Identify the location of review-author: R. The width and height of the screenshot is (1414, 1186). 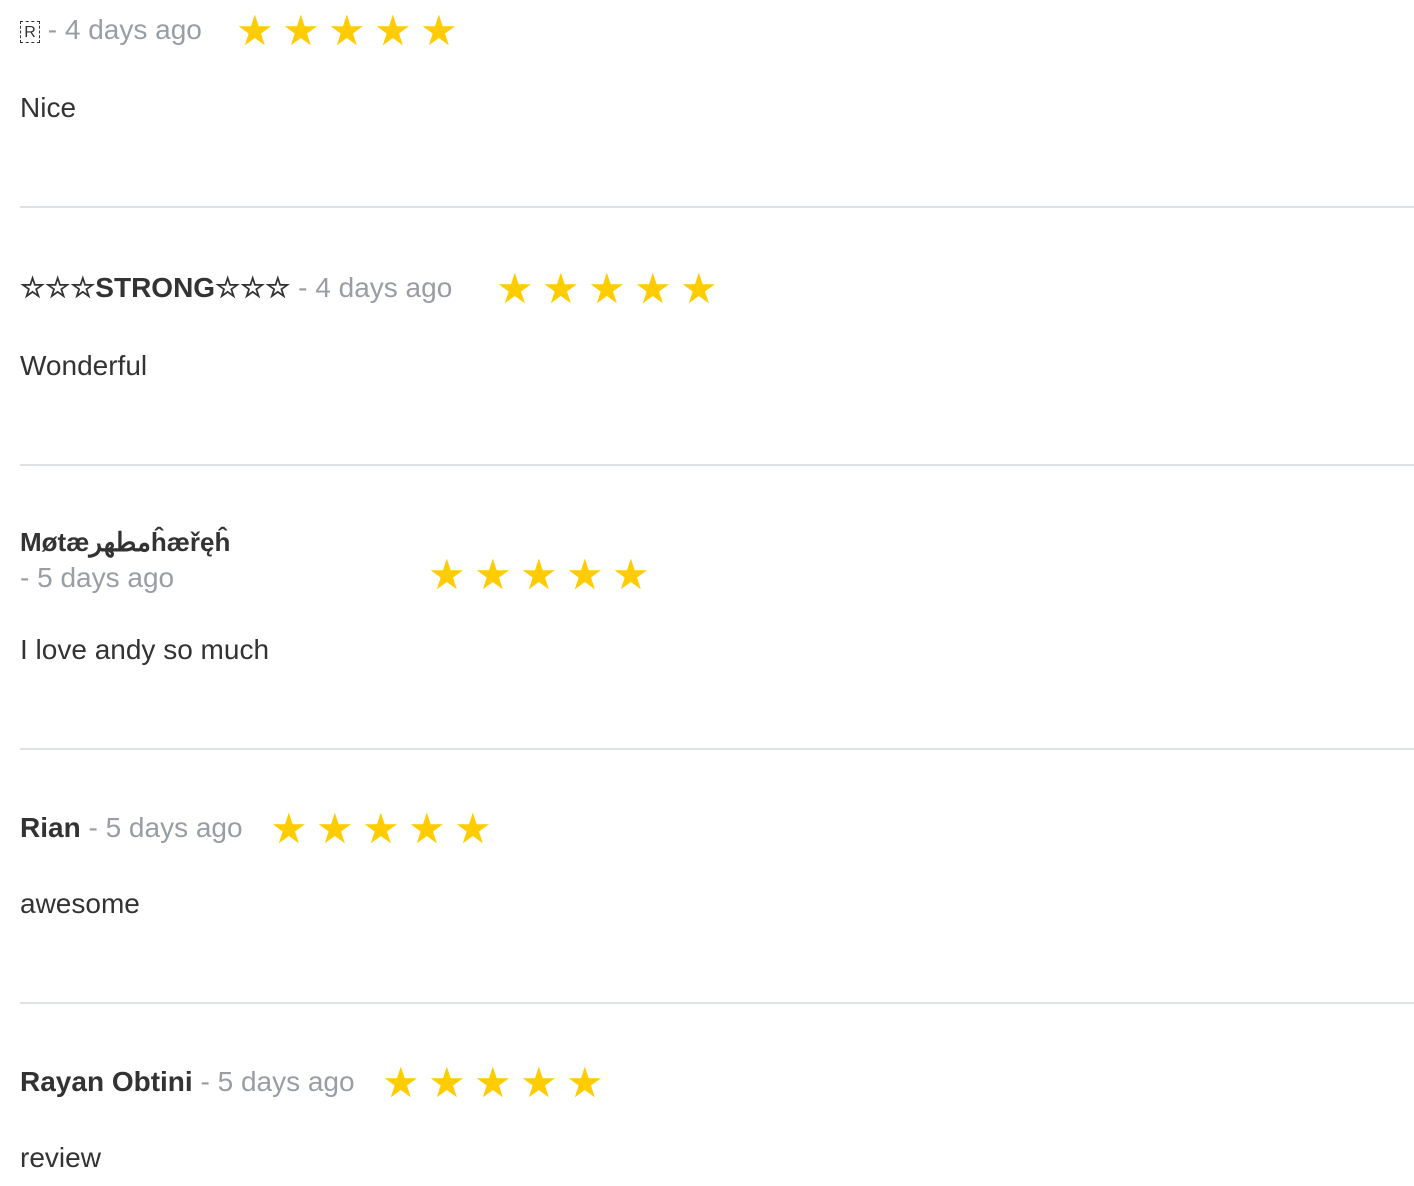
(30, 32).